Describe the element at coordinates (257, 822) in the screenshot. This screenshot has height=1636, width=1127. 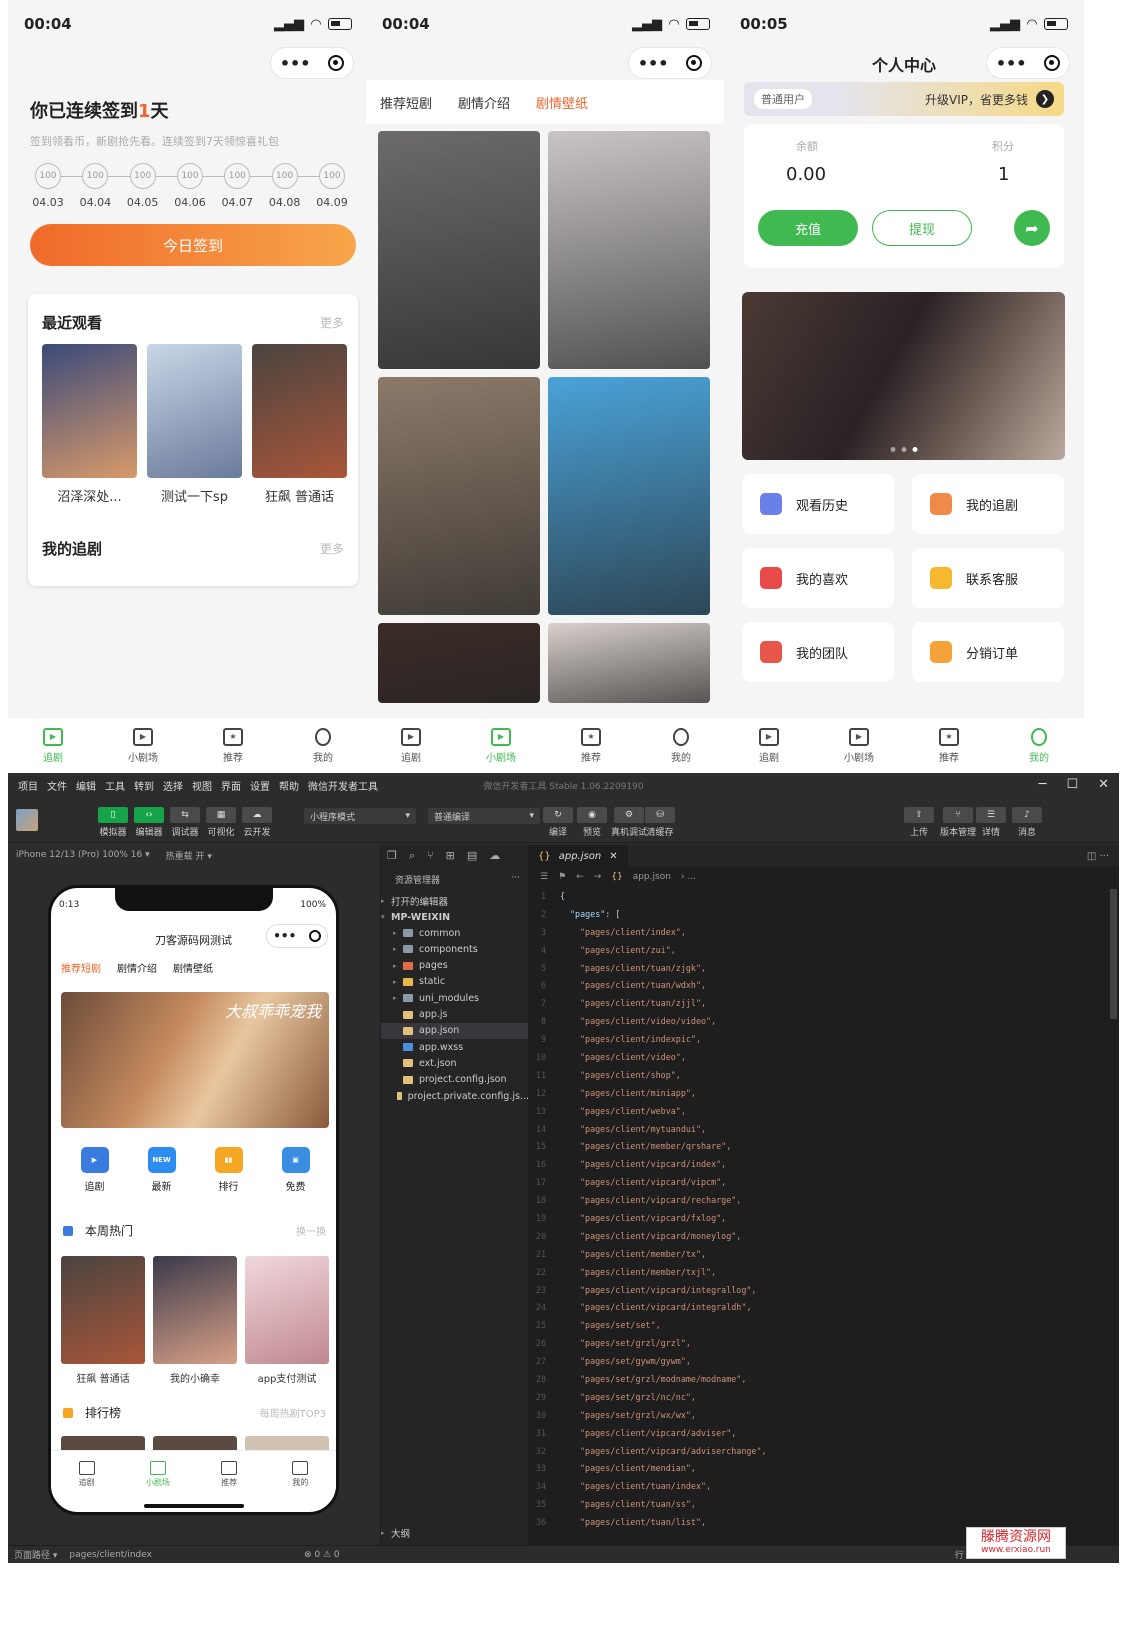
I see `toolbar-button: ☁ 云开发` at that location.